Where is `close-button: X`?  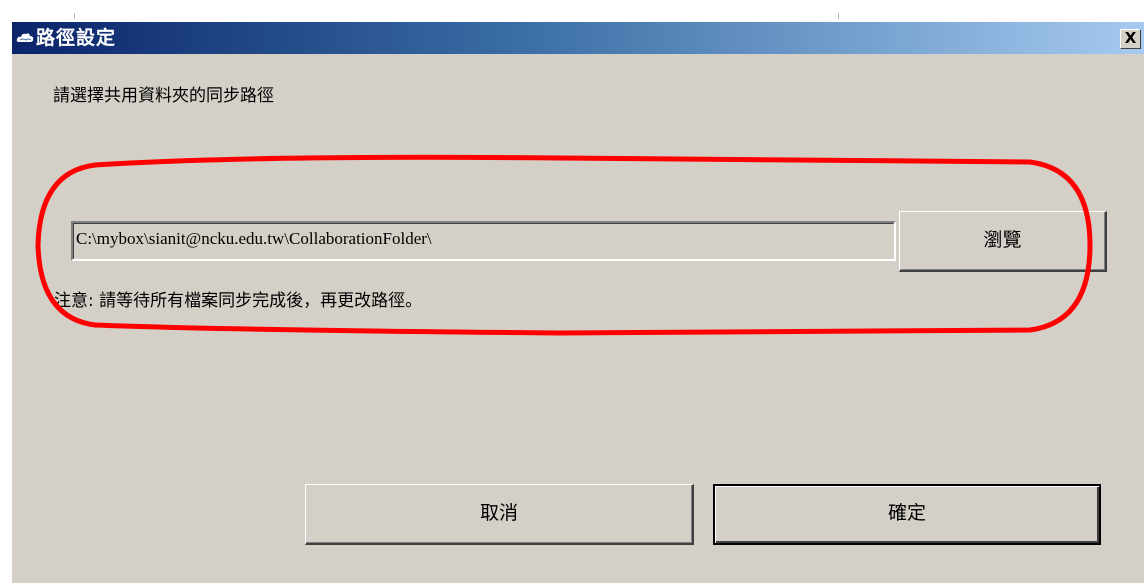
close-button: X is located at coordinates (1130, 39).